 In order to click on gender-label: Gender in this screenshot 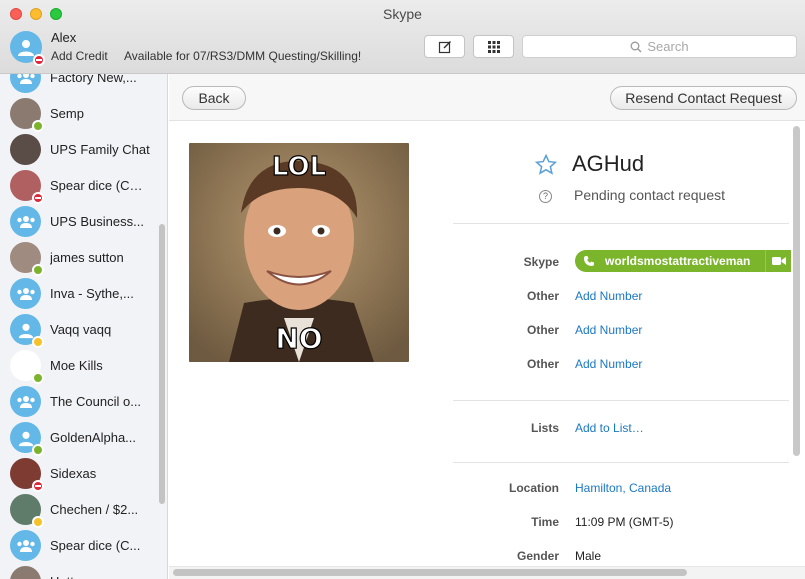, I will do `click(537, 556)`.